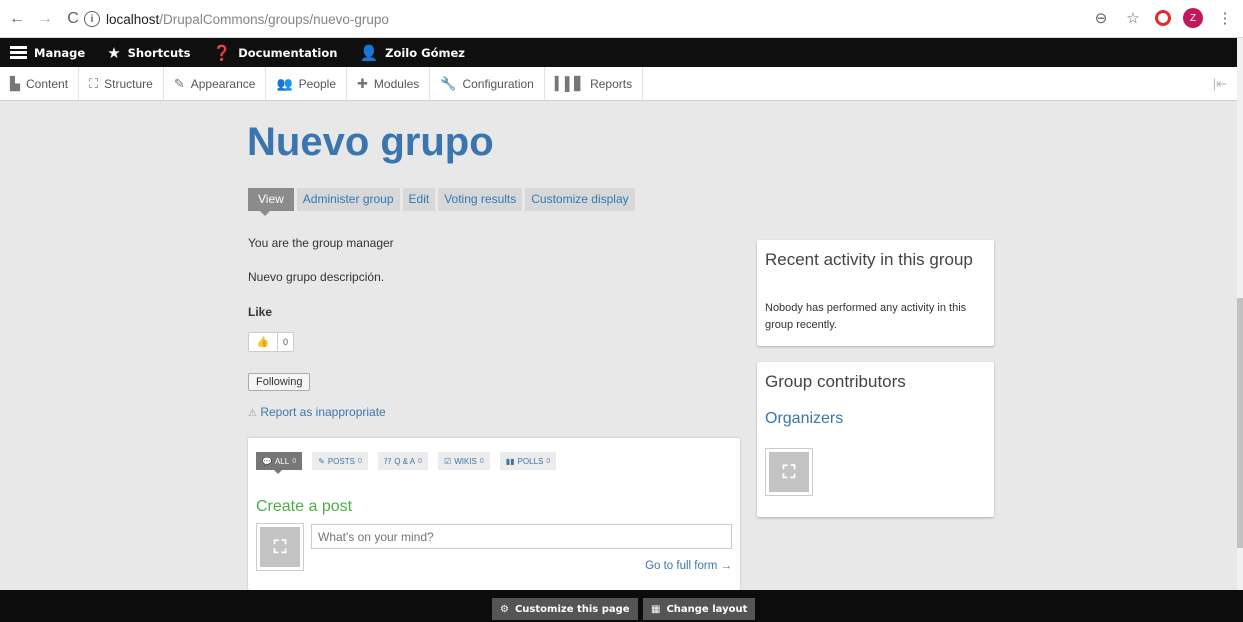 The height and width of the screenshot is (622, 1243). What do you see at coordinates (274, 19) in the screenshot?
I see `url-path: /DrupalCommons/groups/nuevo-grupo` at bounding box center [274, 19].